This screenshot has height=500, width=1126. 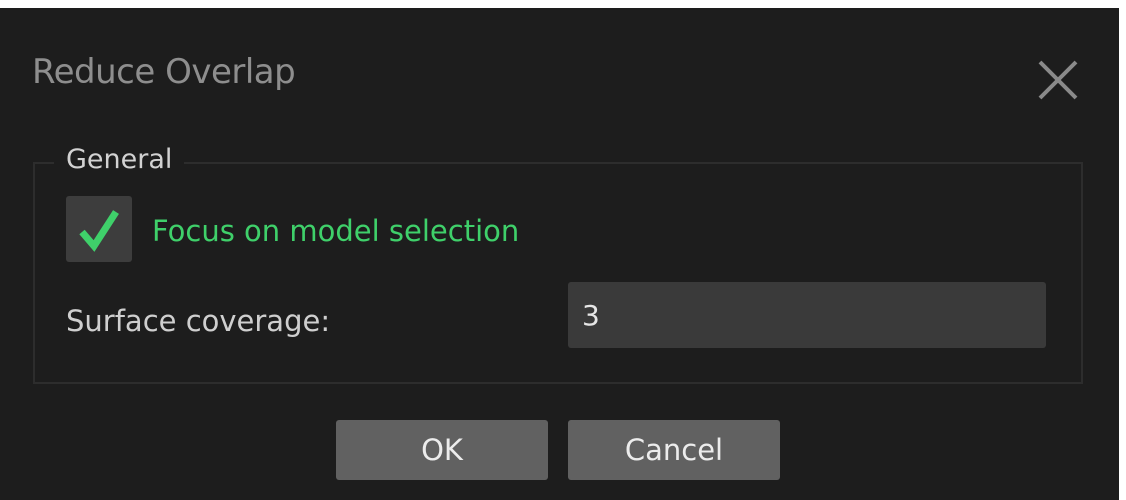 What do you see at coordinates (164, 72) in the screenshot?
I see `dialog-title: Reduce Overlap` at bounding box center [164, 72].